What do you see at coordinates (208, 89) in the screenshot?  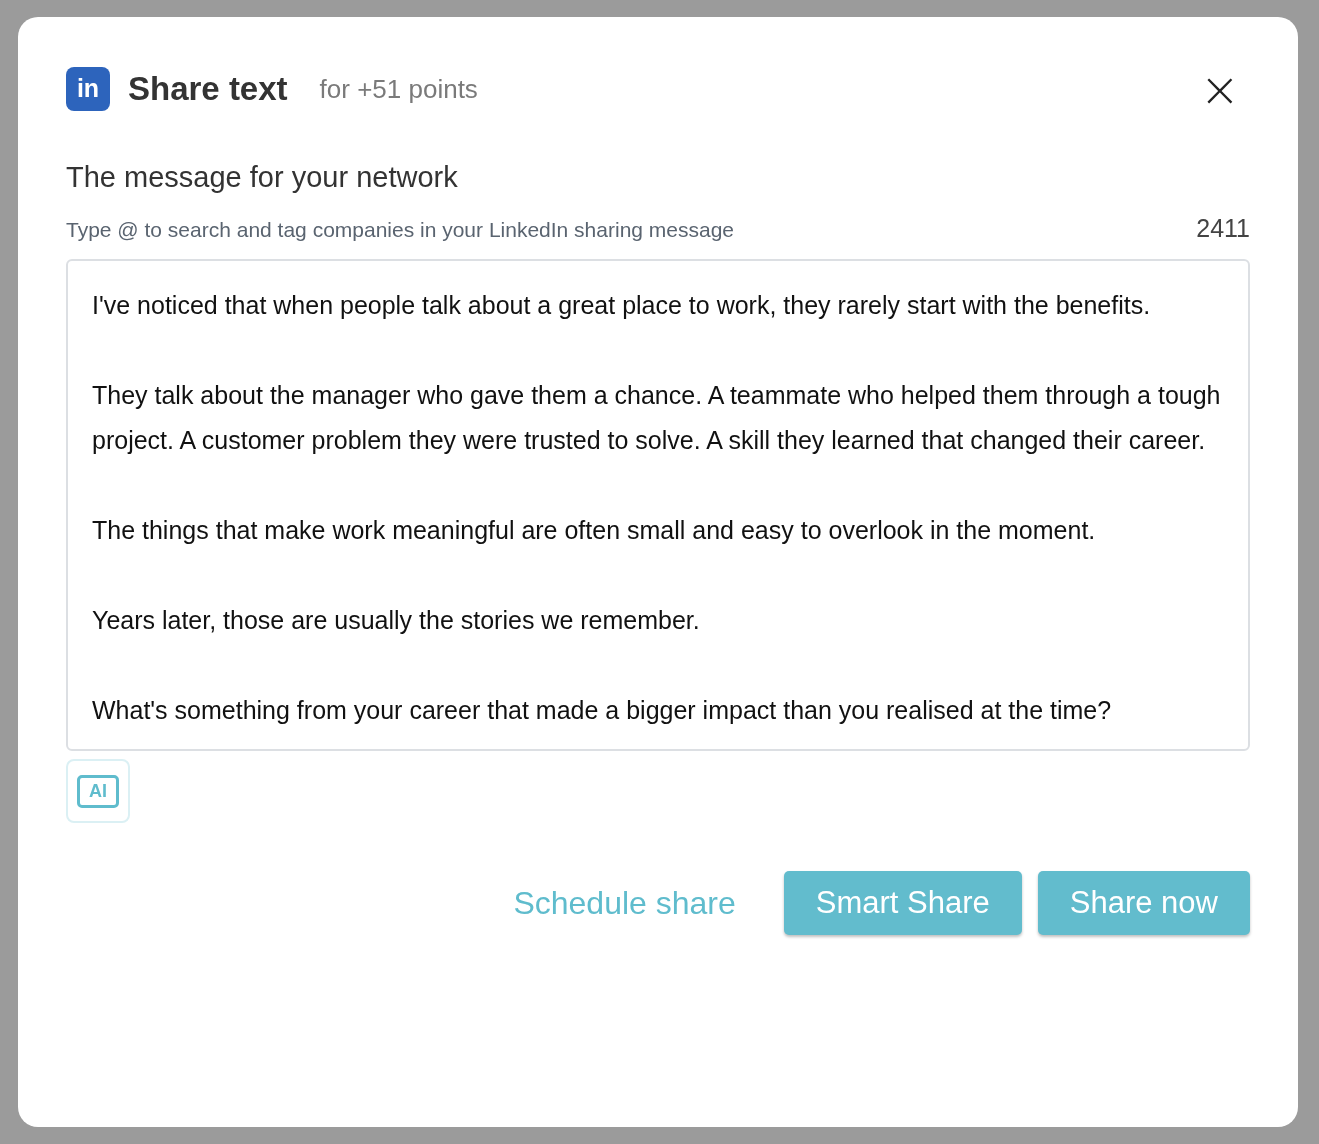 I see `dialog-title: Share text` at bounding box center [208, 89].